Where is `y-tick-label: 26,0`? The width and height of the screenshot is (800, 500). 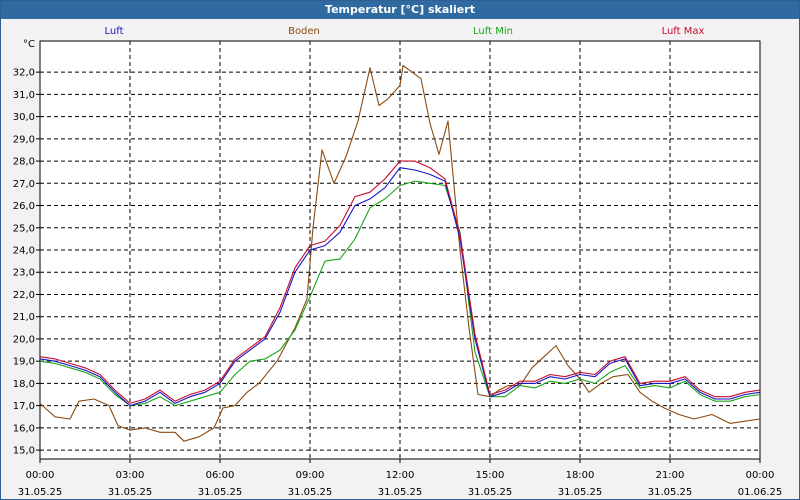 y-tick-label: 26,0 is located at coordinates (24, 206).